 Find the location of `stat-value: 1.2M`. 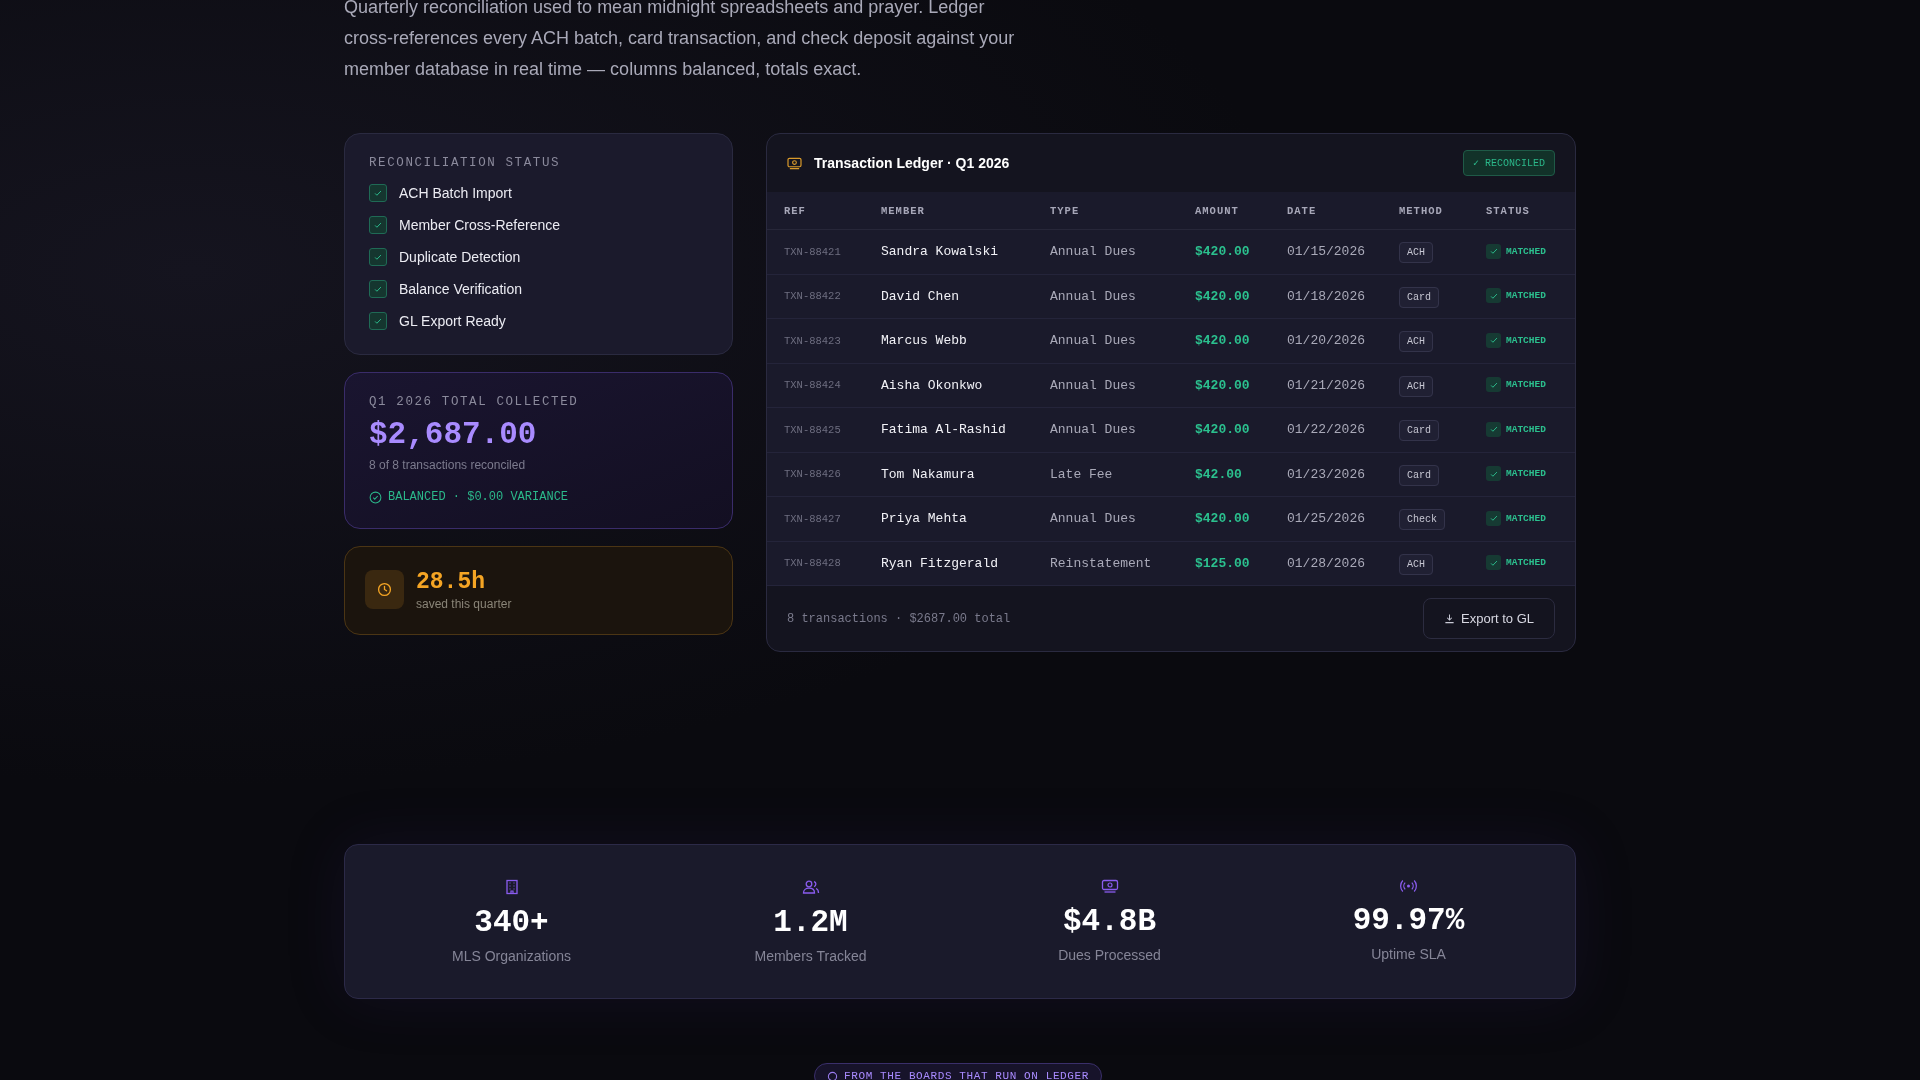

stat-value: 1.2M is located at coordinates (810, 922).